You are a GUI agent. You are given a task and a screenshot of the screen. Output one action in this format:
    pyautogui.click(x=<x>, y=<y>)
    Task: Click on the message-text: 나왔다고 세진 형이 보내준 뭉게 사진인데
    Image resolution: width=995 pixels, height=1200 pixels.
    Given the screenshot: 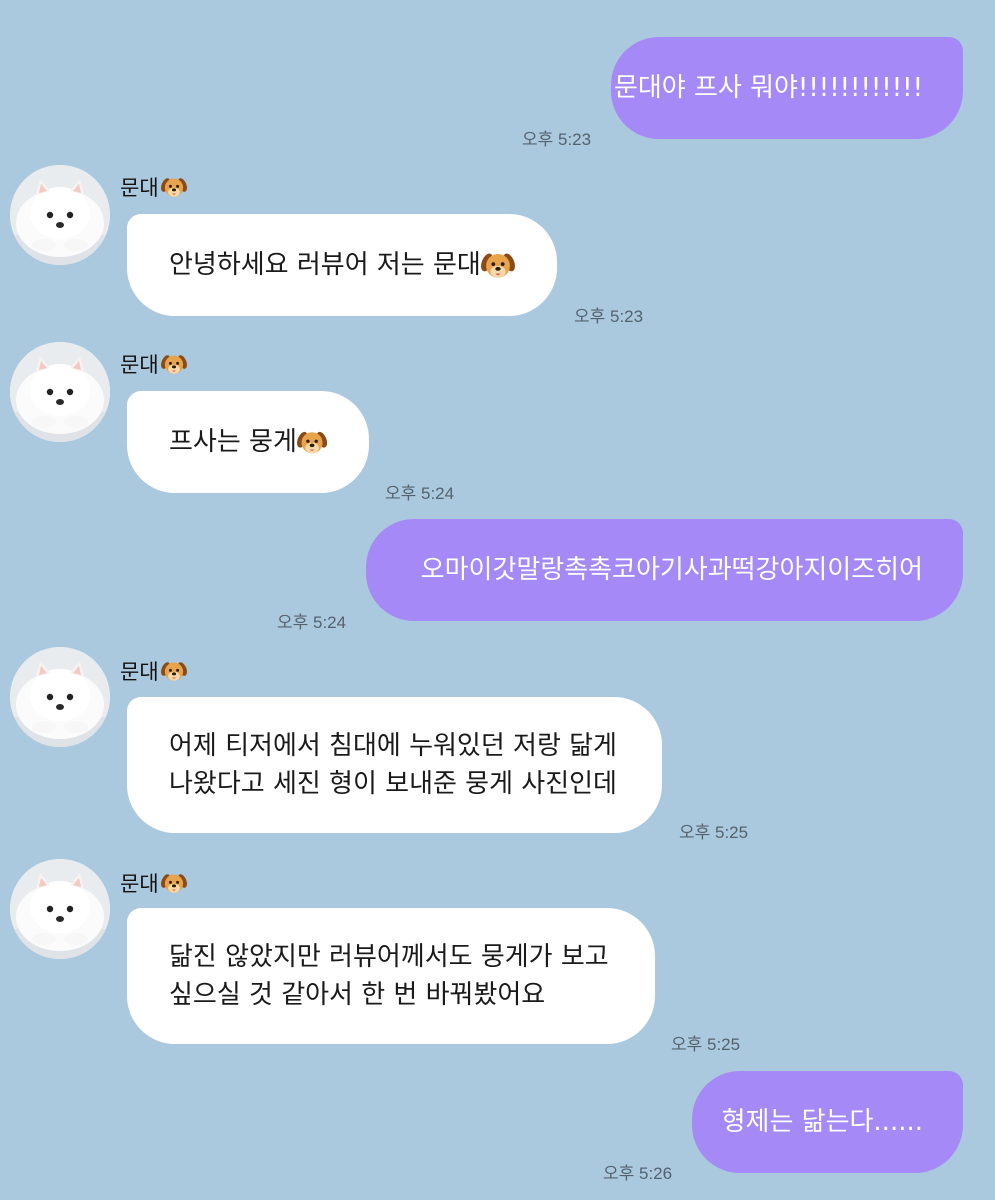 What is the action you would take?
    pyautogui.click(x=393, y=784)
    